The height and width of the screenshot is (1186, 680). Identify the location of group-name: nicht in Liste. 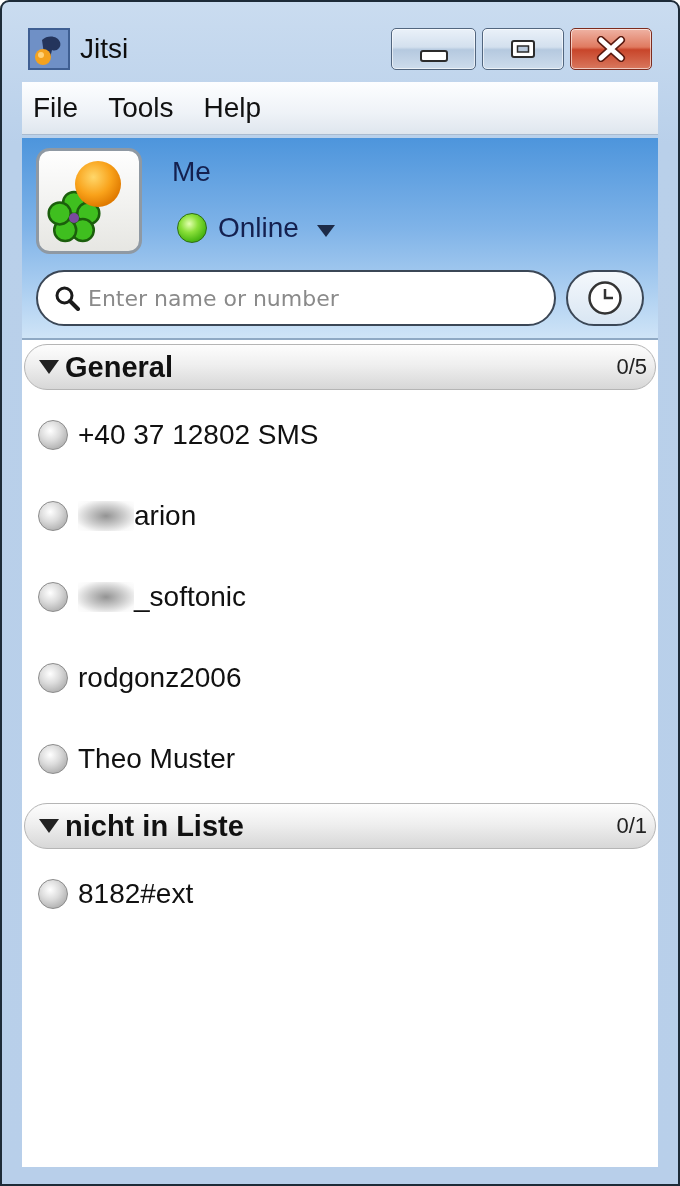
(154, 826).